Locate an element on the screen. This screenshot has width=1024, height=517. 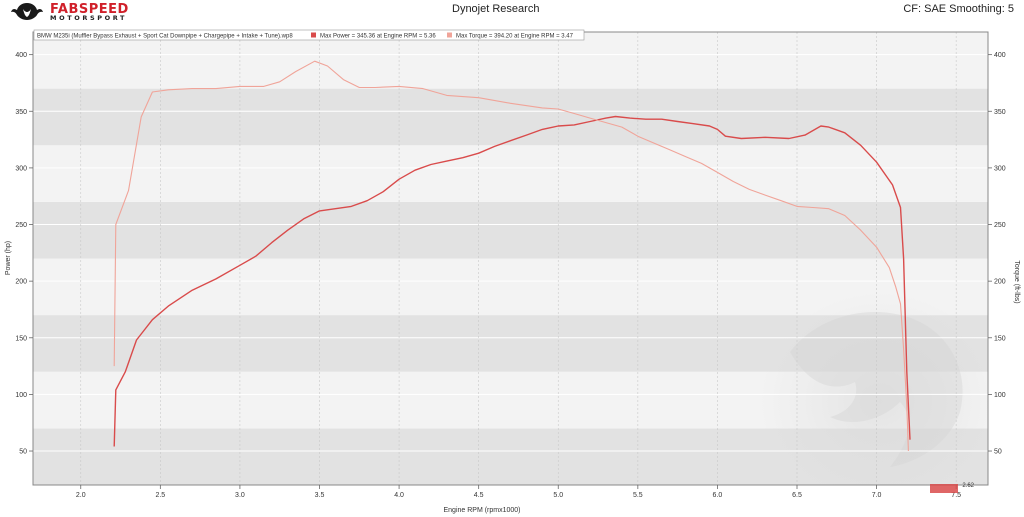
left-tick-label: 400 is located at coordinates (21, 55).